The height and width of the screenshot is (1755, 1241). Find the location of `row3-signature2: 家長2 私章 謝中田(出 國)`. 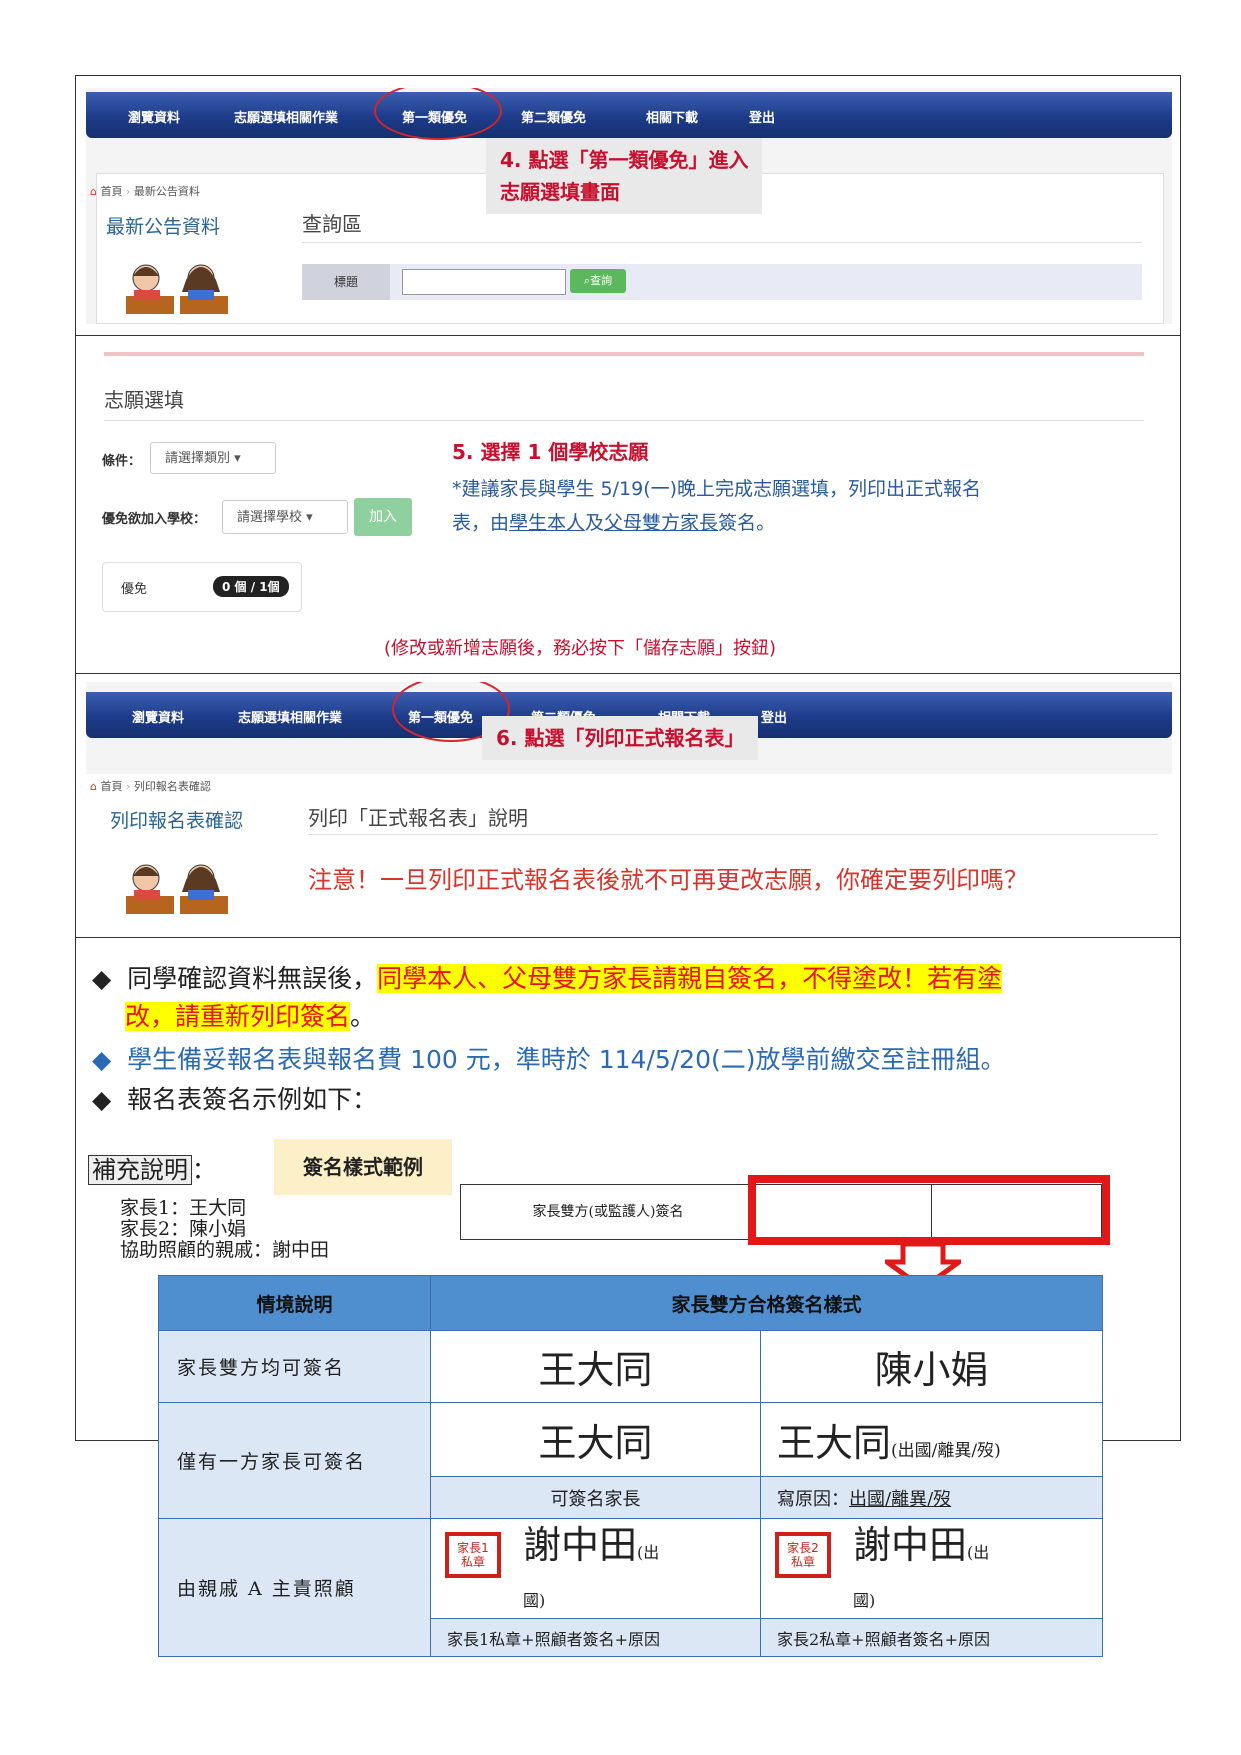

row3-signature2: 家長2 私章 謝中田(出 國) is located at coordinates (931, 1568).